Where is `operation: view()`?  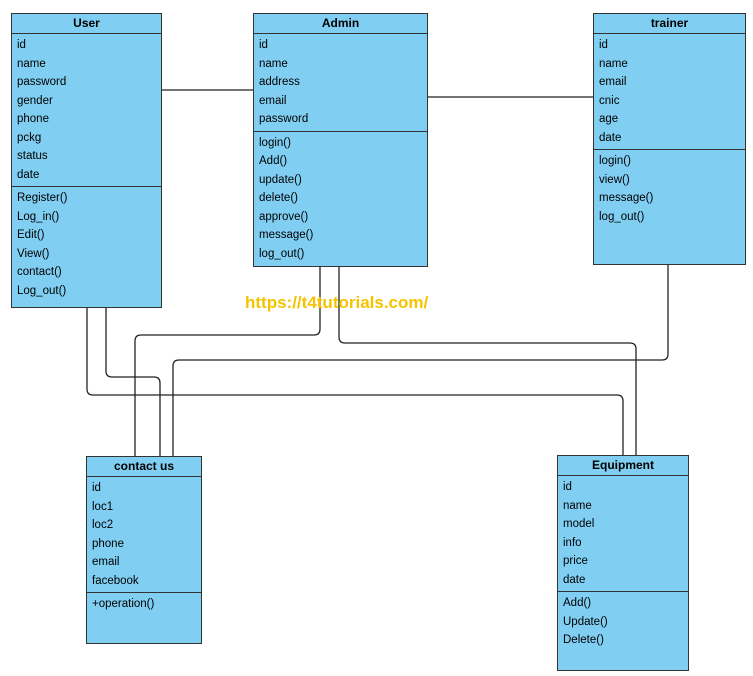 operation: view() is located at coordinates (614, 179).